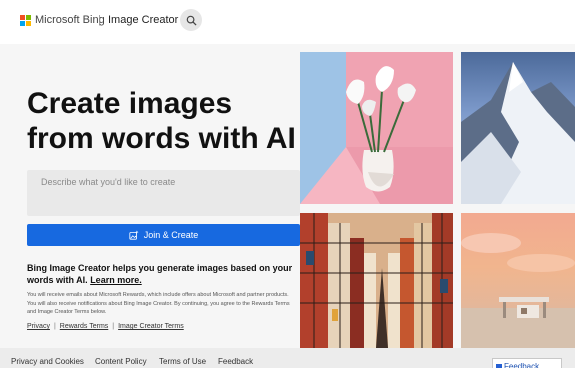 This screenshot has width=575, height=368. What do you see at coordinates (518, 133) in the screenshot?
I see `mountain-illustration` at bounding box center [518, 133].